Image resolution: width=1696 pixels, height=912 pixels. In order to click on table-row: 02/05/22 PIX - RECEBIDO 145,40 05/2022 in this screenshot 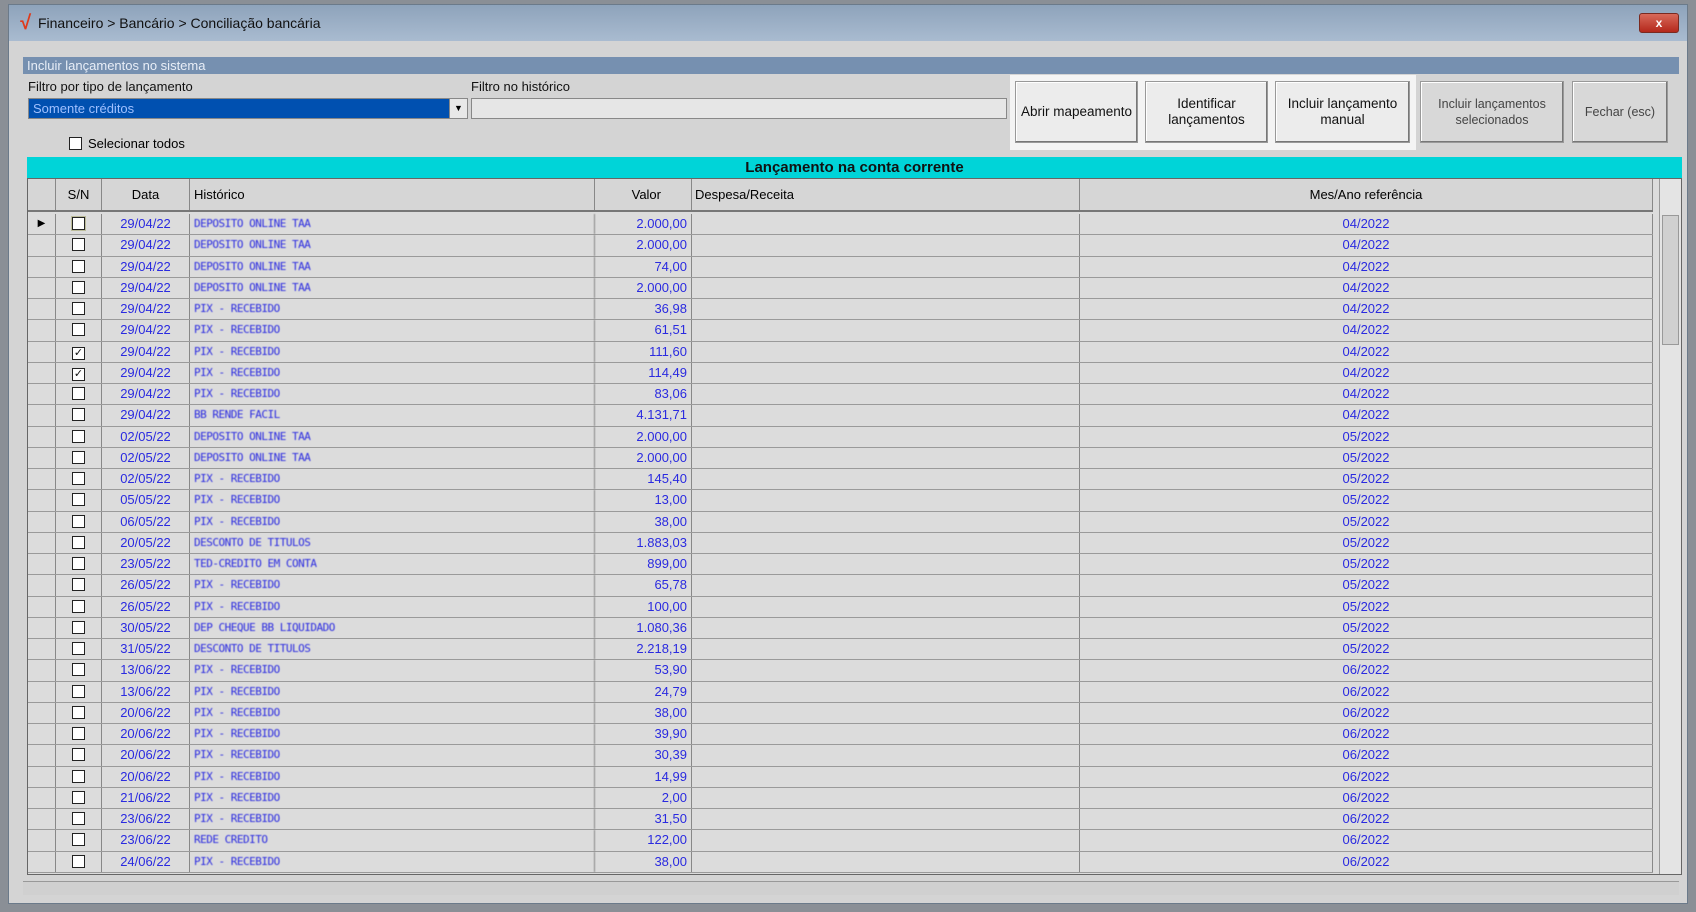, I will do `click(840, 480)`.